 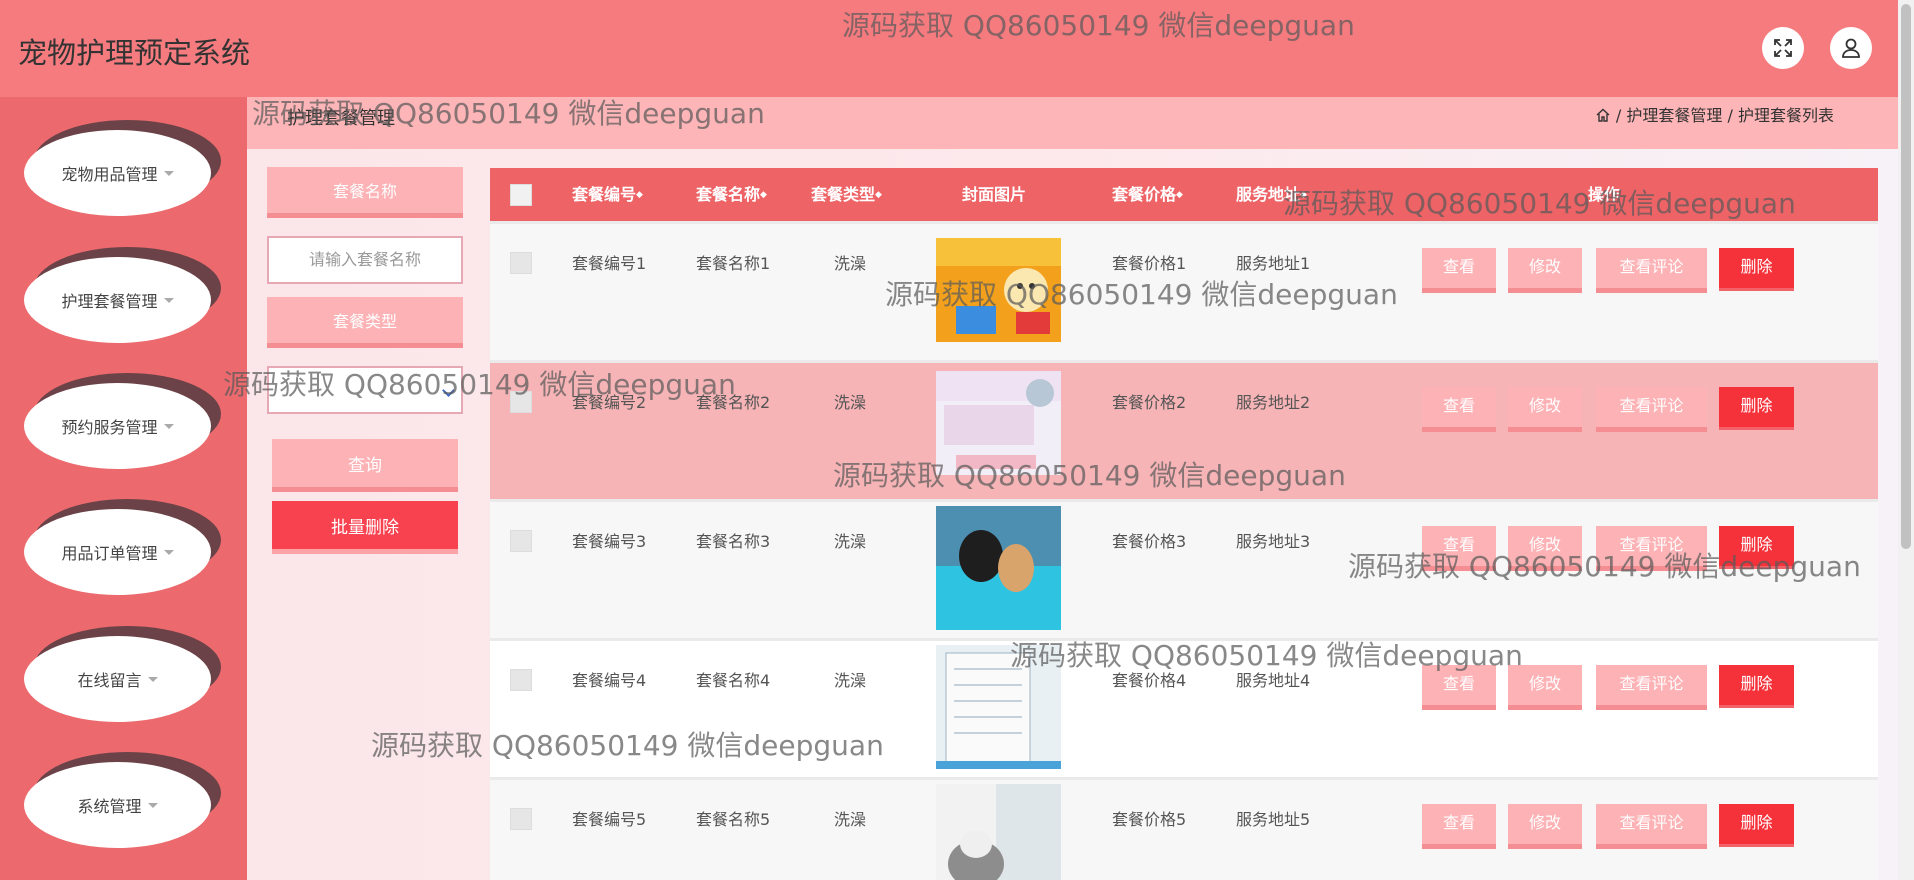 I want to click on sidebar-item-messages: 在线留言, so click(x=122, y=675).